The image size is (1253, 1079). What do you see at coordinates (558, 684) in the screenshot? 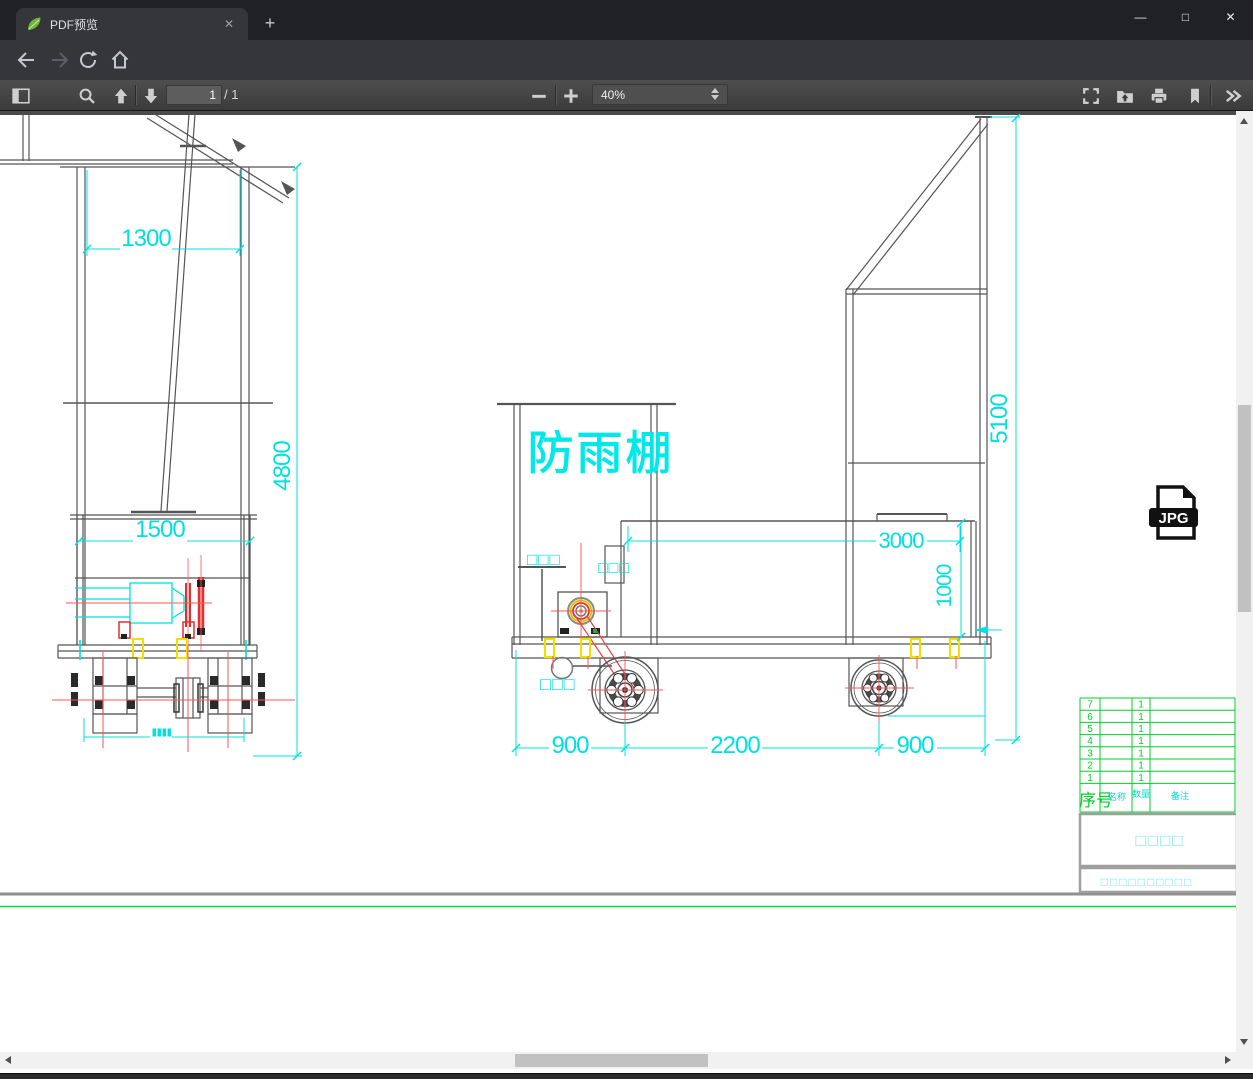
I see `small-label-3: □□□` at bounding box center [558, 684].